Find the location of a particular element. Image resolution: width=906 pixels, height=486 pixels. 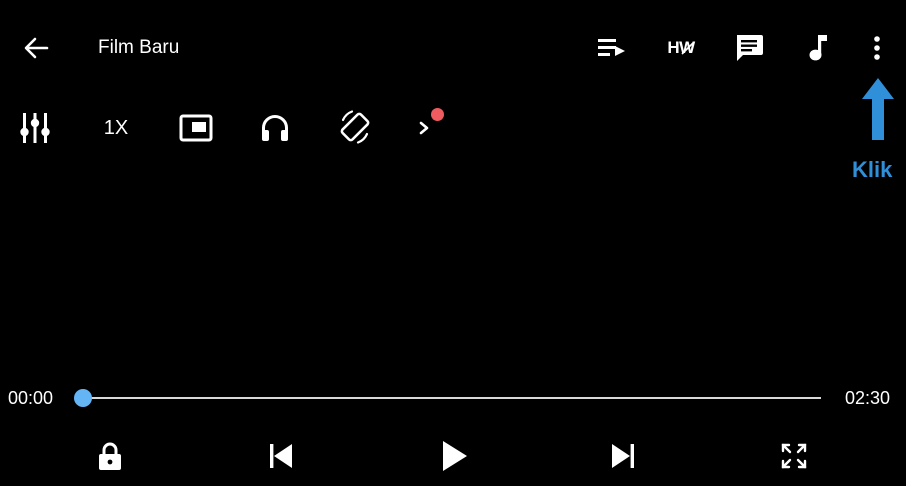

back-button is located at coordinates (36, 48).